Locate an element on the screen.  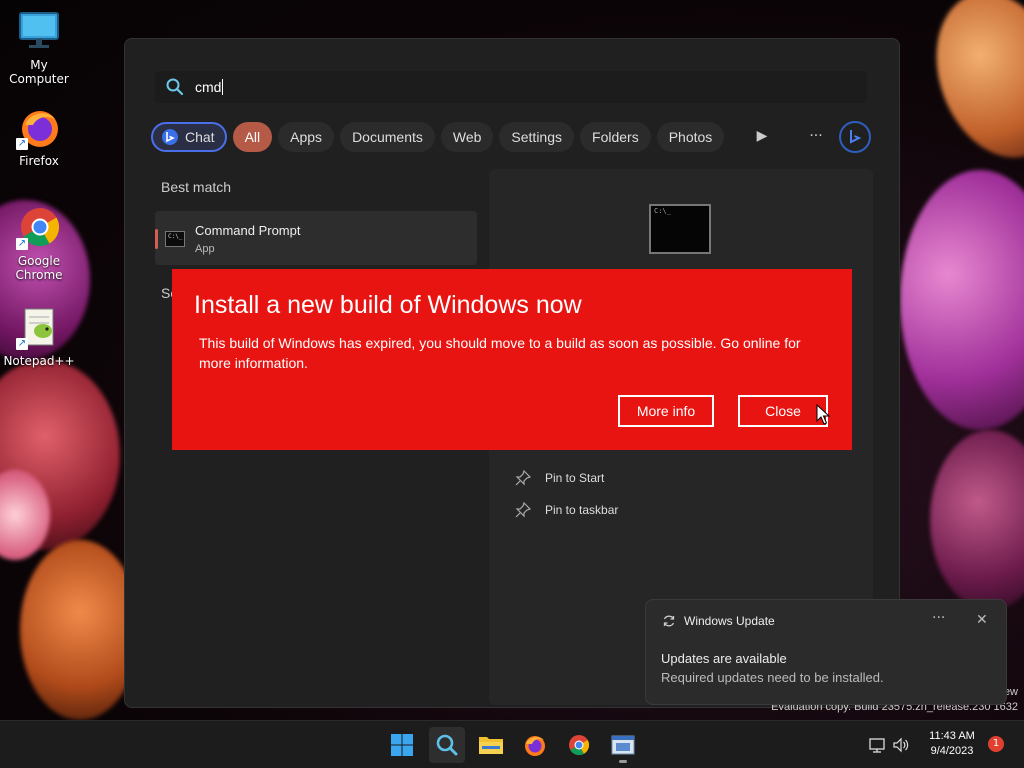
chrome-icon: ↗ is located at coordinates (39, 227).